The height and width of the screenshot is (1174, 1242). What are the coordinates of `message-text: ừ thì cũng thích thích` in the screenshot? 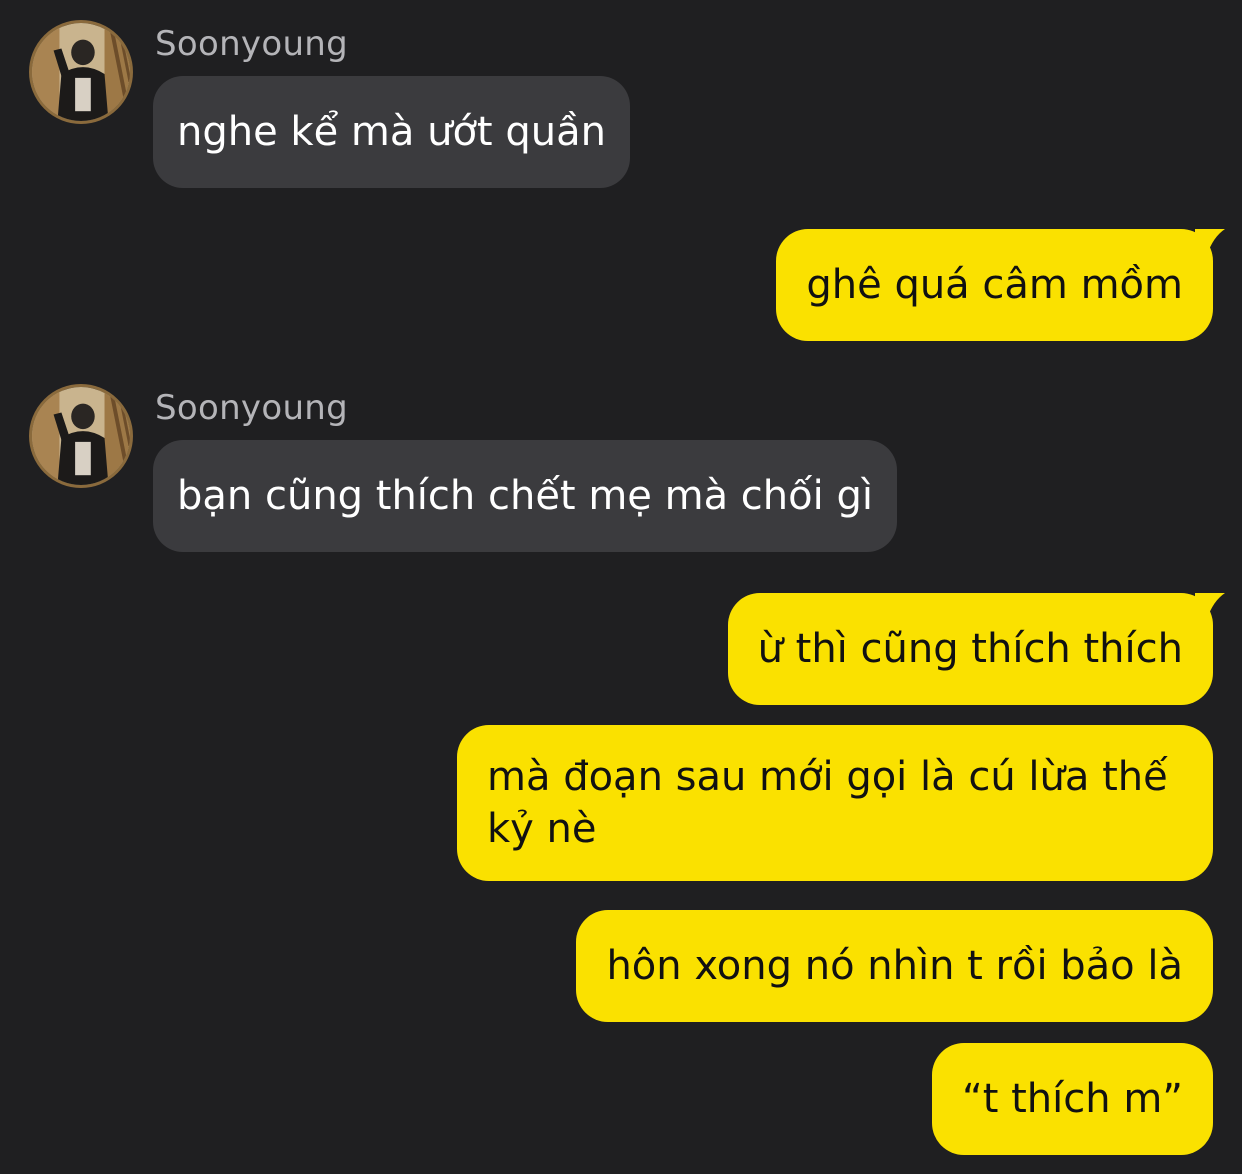 It's located at (970, 649).